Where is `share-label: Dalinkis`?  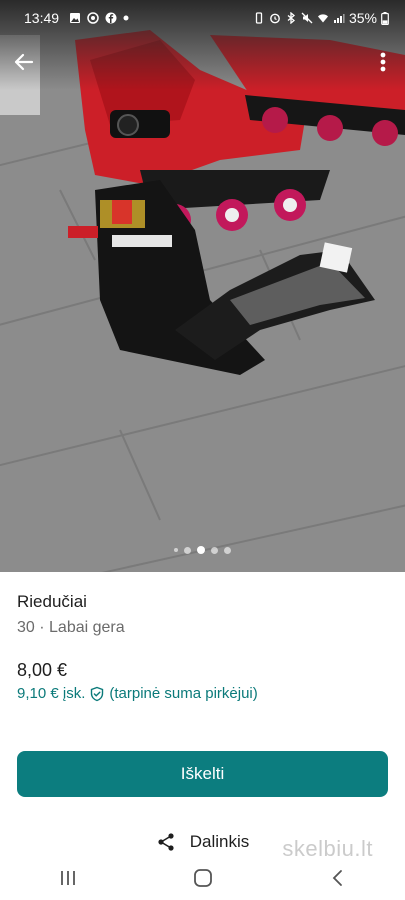
share-label: Dalinkis is located at coordinates (219, 841).